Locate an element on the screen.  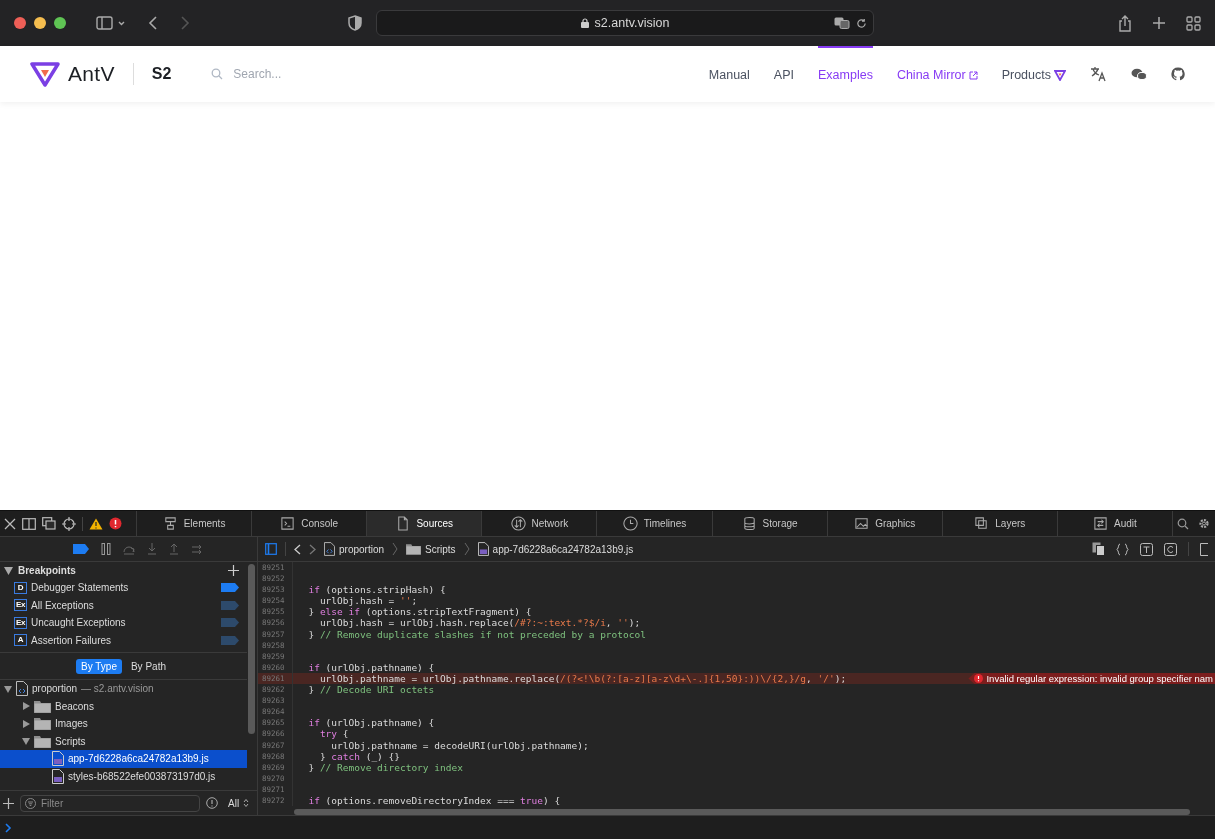
logo-text: AntV is located at coordinates (91, 74).